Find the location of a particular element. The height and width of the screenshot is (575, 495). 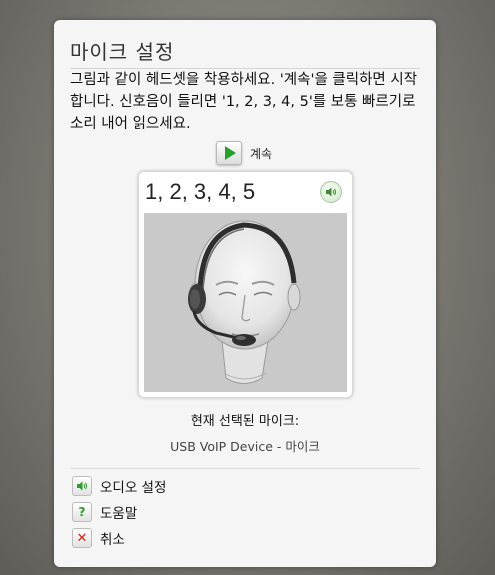

play-icon is located at coordinates (229, 153).